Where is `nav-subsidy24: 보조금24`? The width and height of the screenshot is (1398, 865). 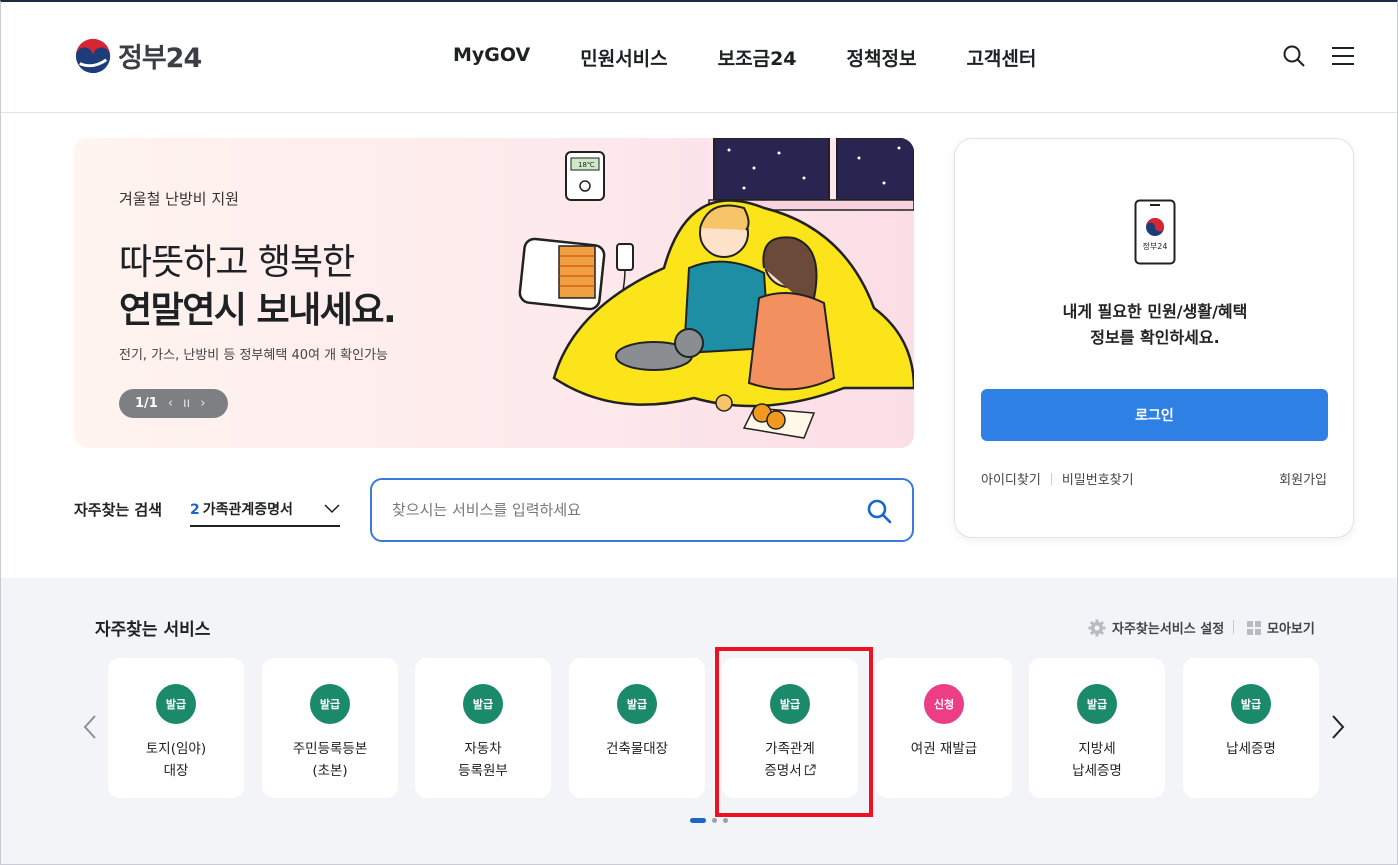 nav-subsidy24: 보조금24 is located at coordinates (757, 57).